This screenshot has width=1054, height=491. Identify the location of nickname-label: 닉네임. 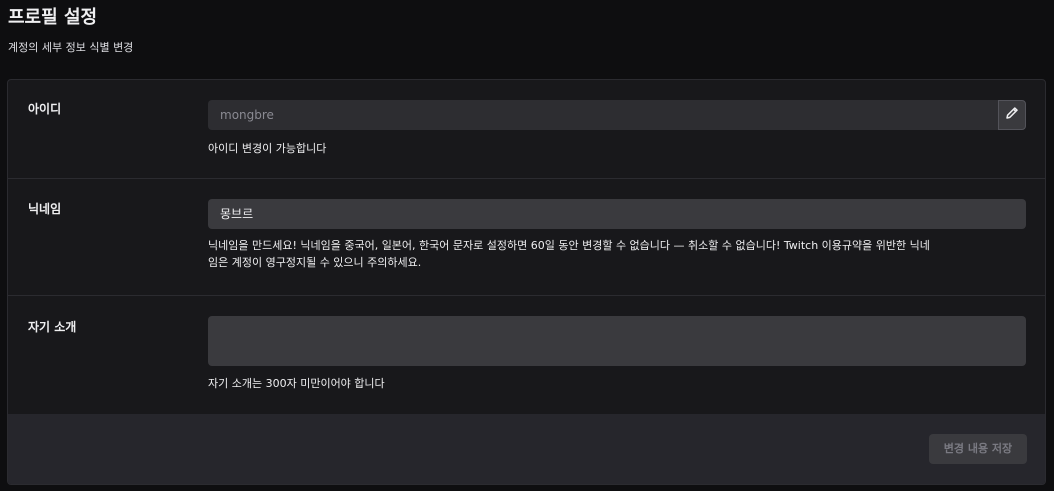
(45, 209).